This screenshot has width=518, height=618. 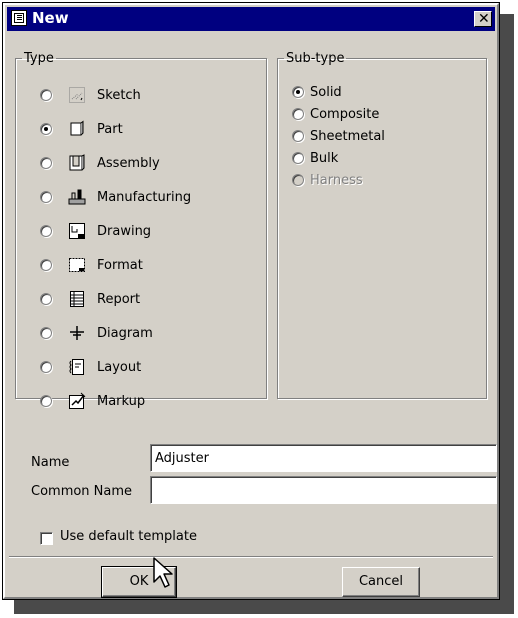 What do you see at coordinates (128, 536) in the screenshot?
I see `default-template-label: Use default template` at bounding box center [128, 536].